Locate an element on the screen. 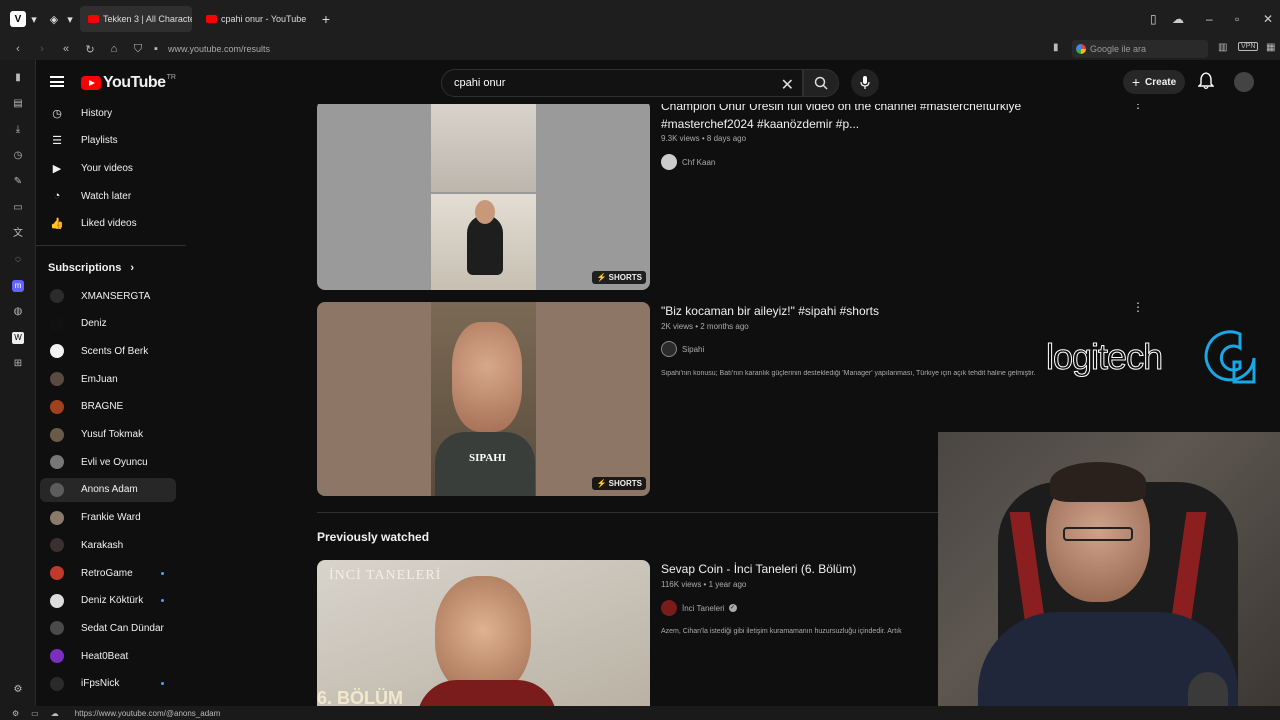 This screenshot has width=1280, height=720. video-thumbnail: ⚡ SHORTS is located at coordinates (483, 197).